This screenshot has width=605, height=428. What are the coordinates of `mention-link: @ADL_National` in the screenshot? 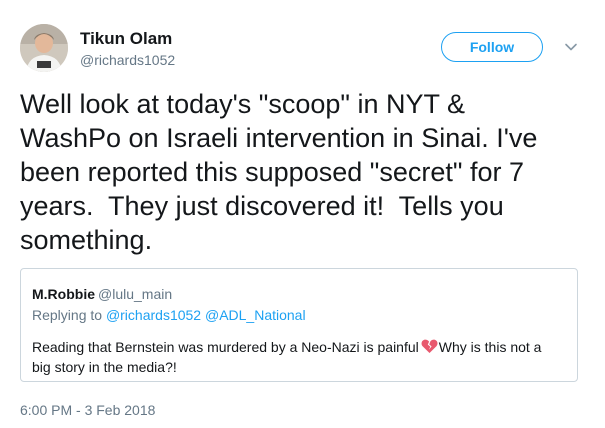 It's located at (255, 315).